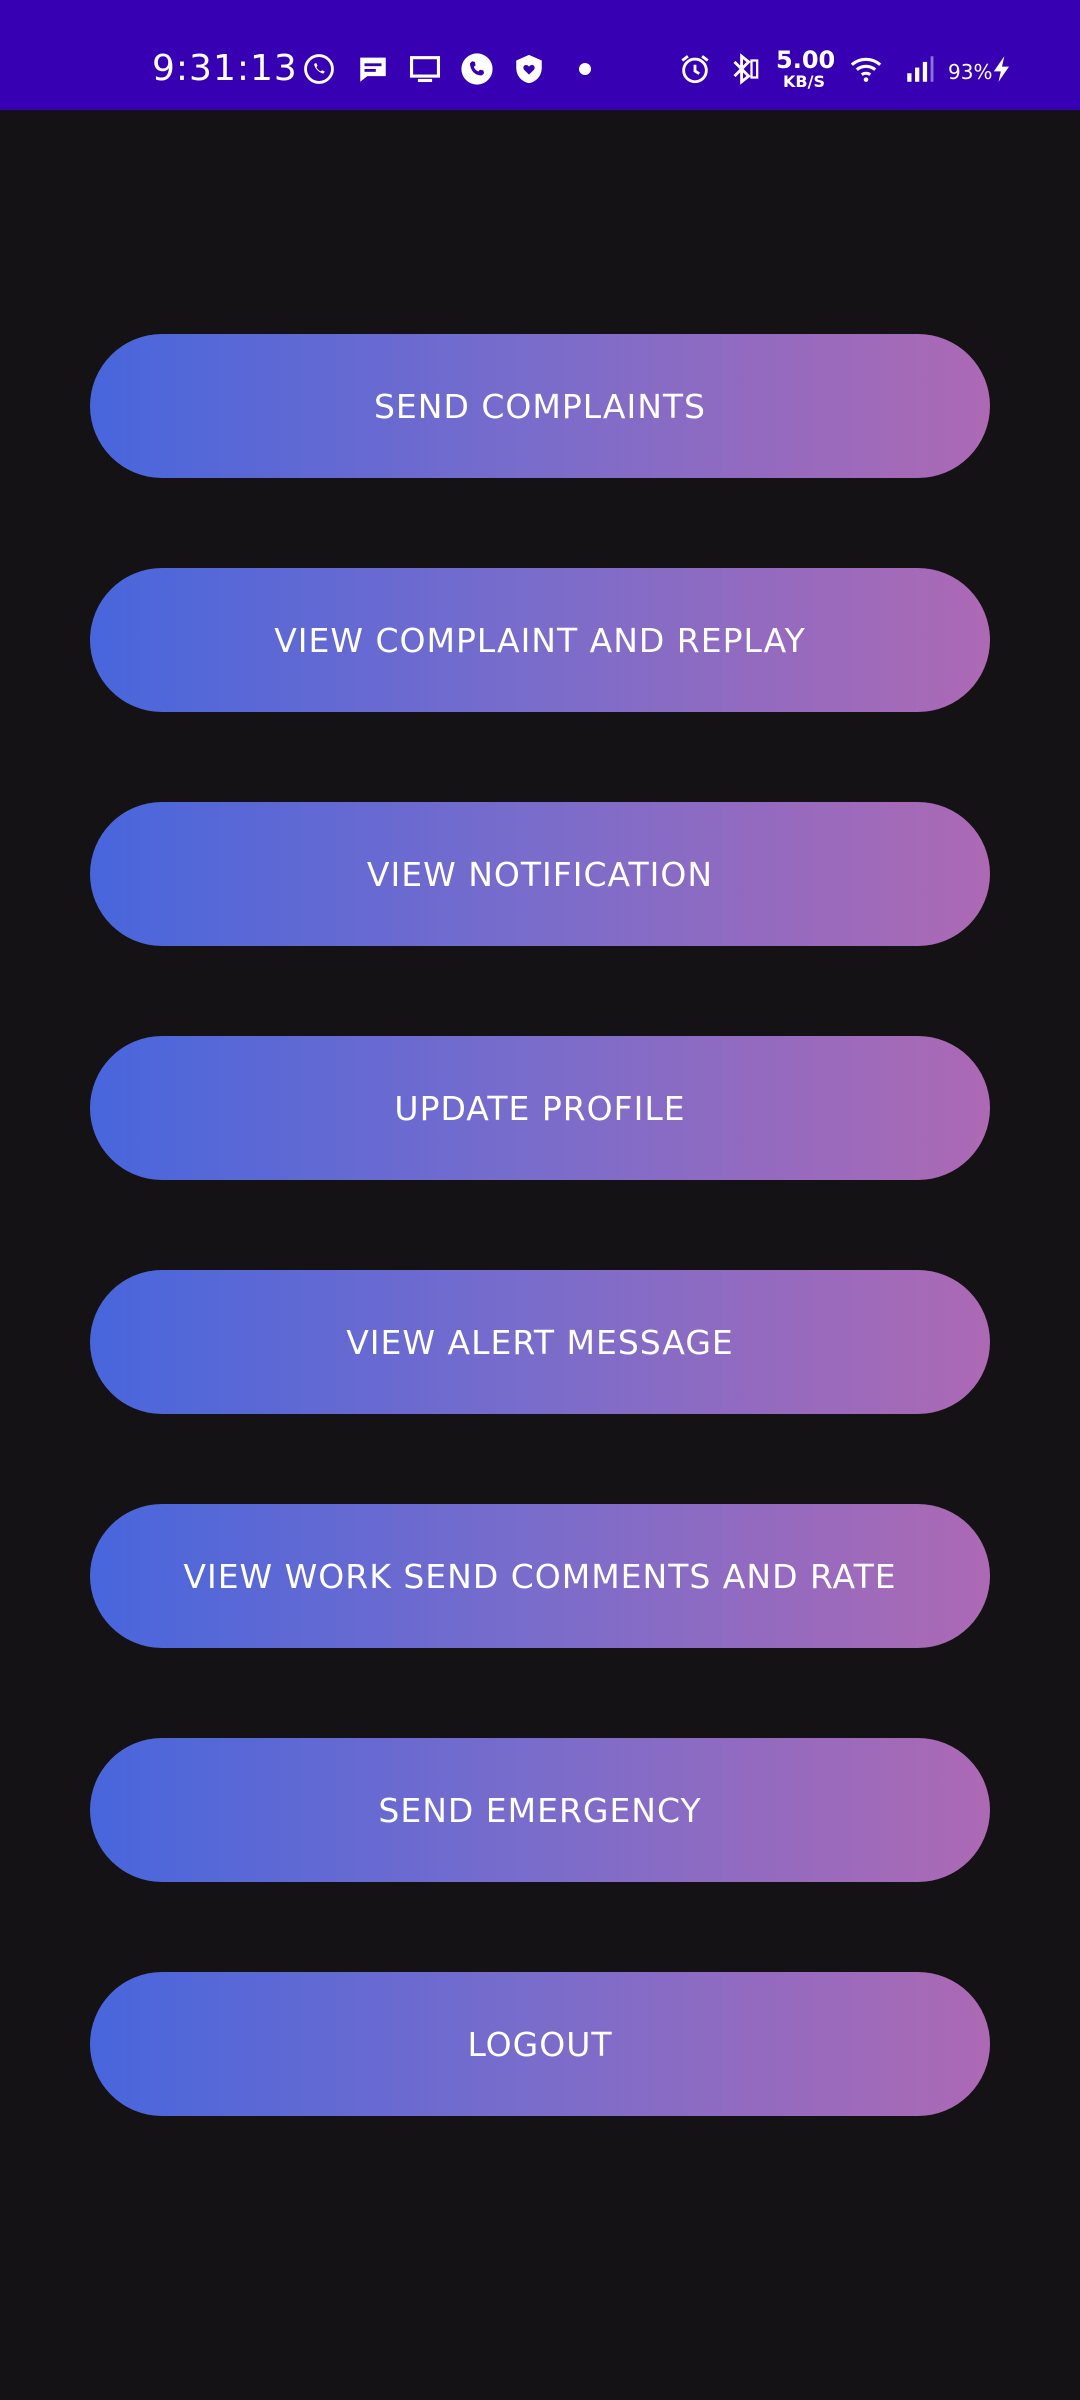 The image size is (1080, 2400). I want to click on status-time: 9:31:13, so click(225, 68).